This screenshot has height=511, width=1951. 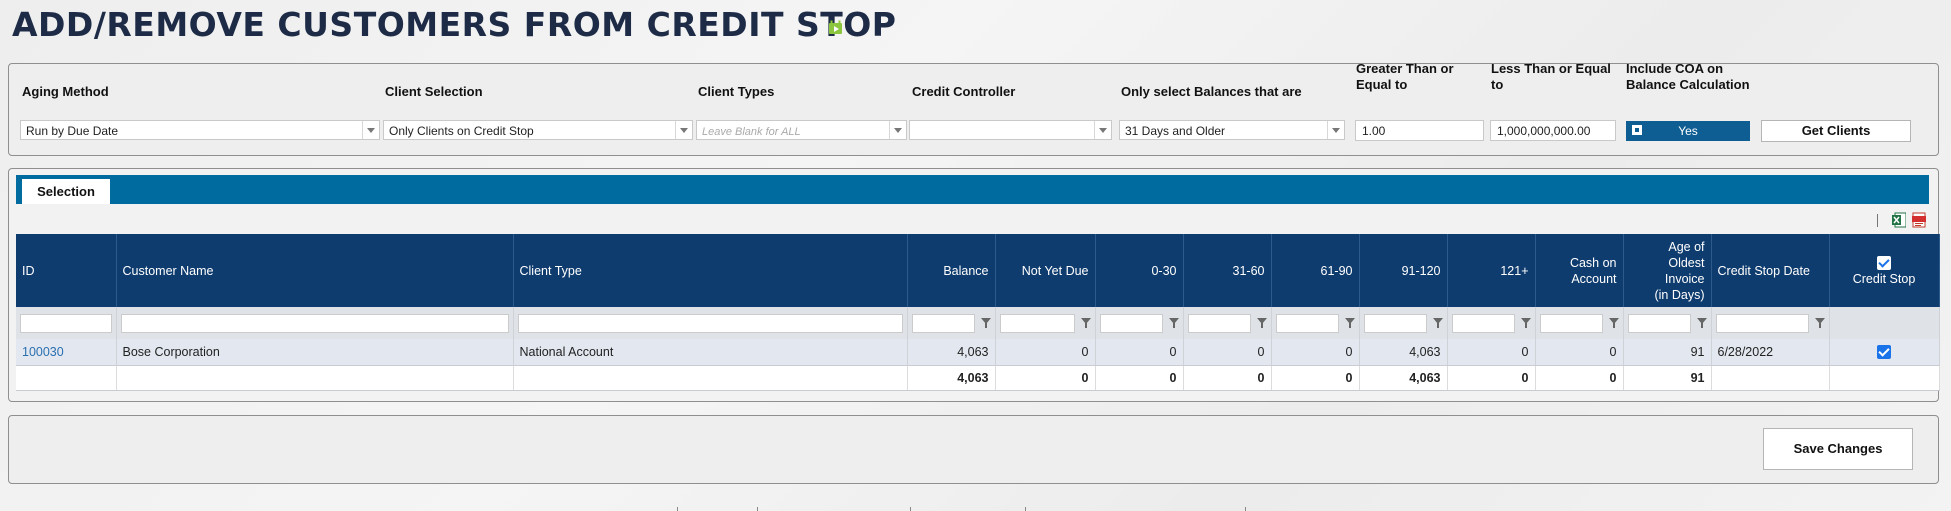 What do you see at coordinates (1579, 270) in the screenshot?
I see `col-header-cash-on-account: Cash on Account` at bounding box center [1579, 270].